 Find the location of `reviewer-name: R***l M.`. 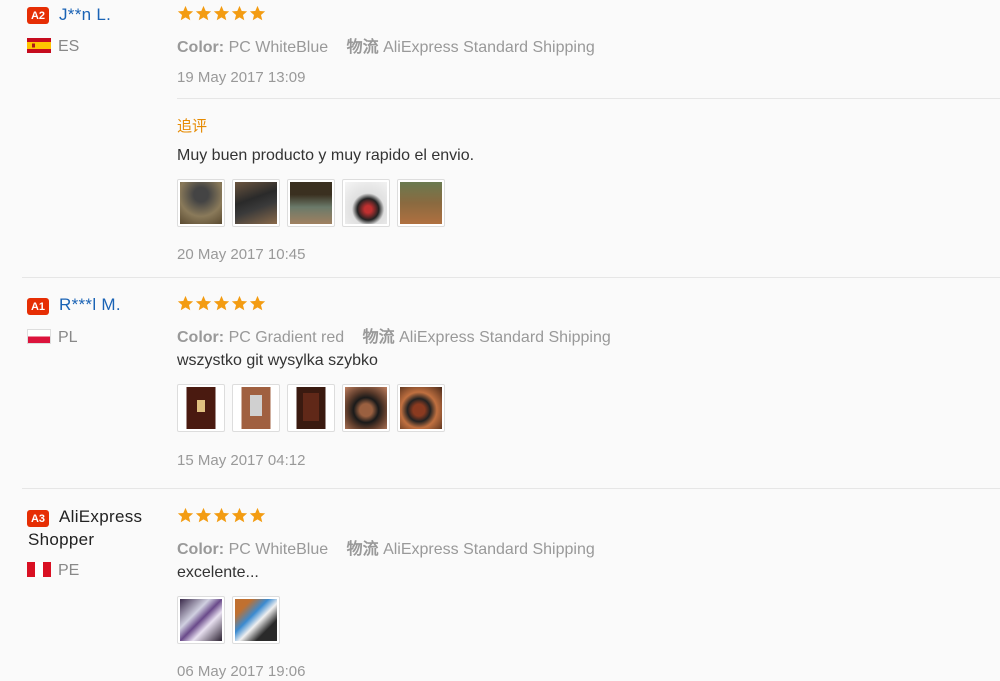

reviewer-name: R***l M. is located at coordinates (90, 305).